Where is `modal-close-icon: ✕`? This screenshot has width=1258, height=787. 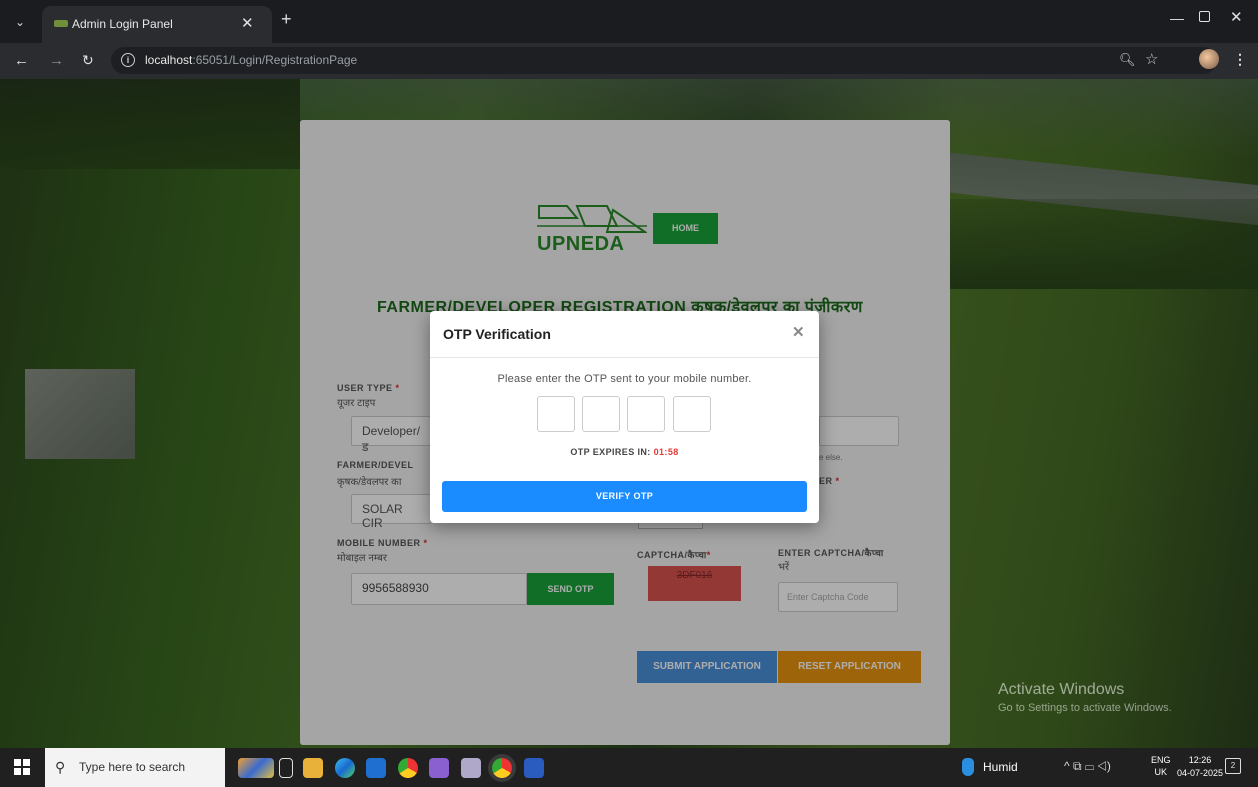 modal-close-icon: ✕ is located at coordinates (798, 332).